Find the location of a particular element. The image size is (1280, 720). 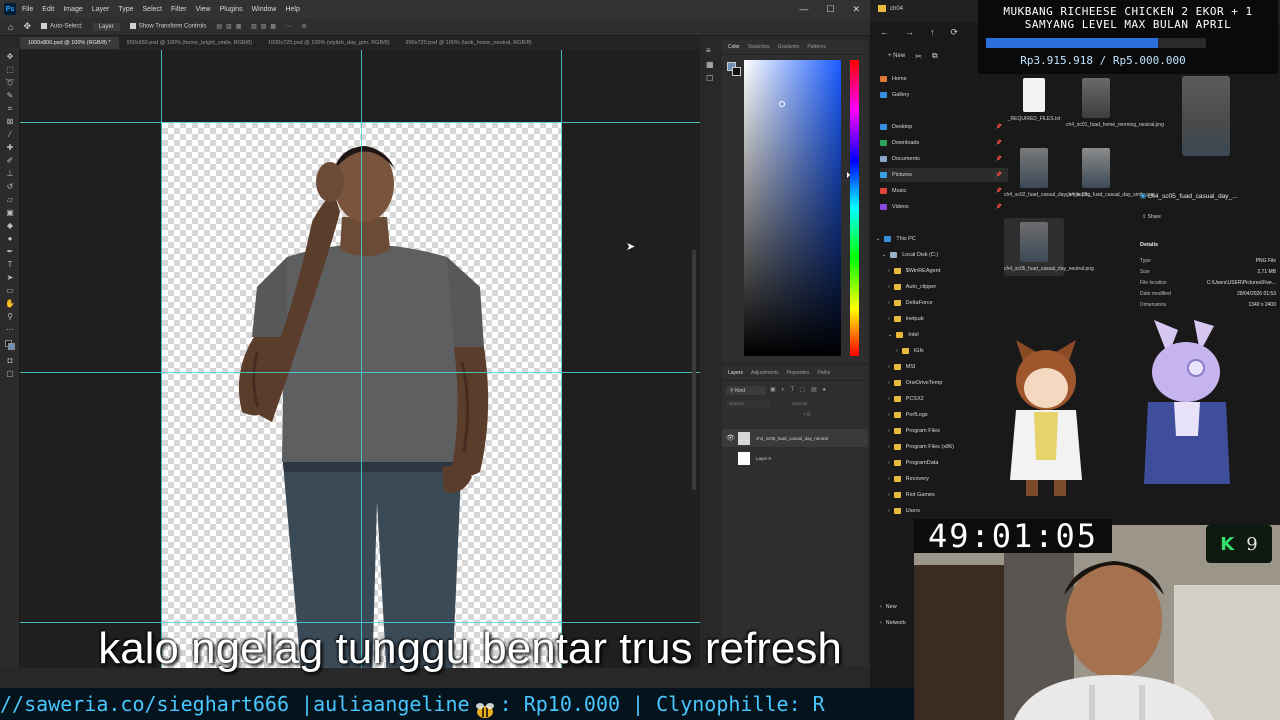

screen-mode-icon: ▢ is located at coordinates (10, 373).